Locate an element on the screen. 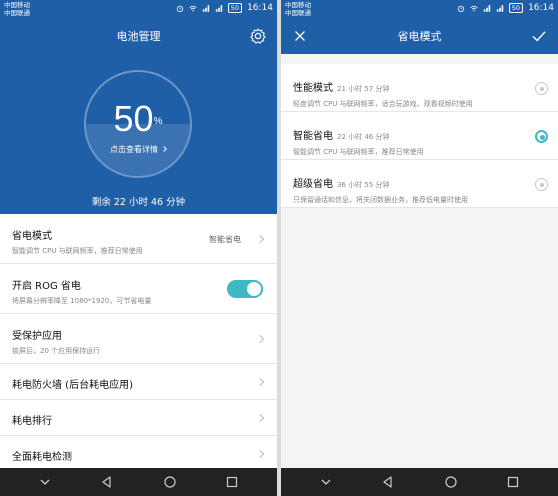 The image size is (558, 496). row-power-ranking: 耗电排行 is located at coordinates (138, 418).